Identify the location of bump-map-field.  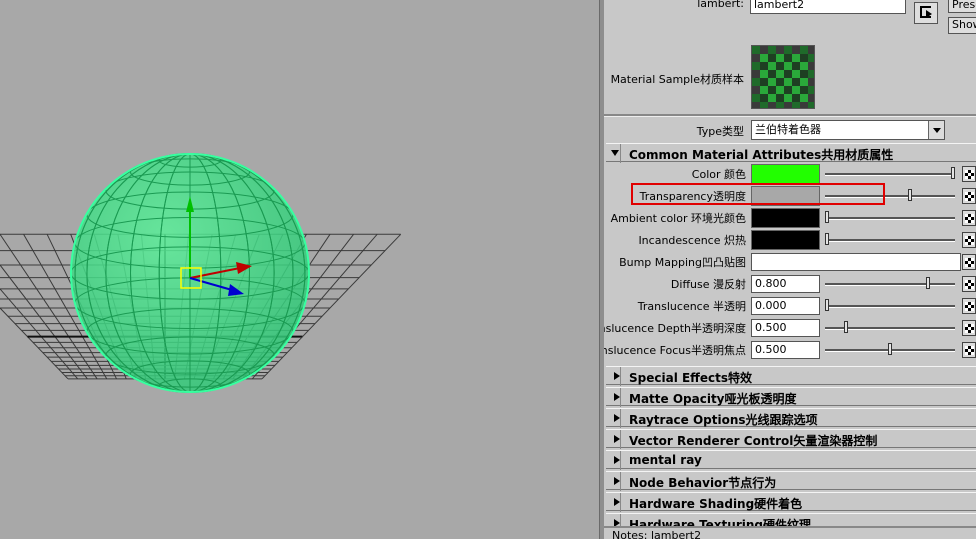
(856, 262).